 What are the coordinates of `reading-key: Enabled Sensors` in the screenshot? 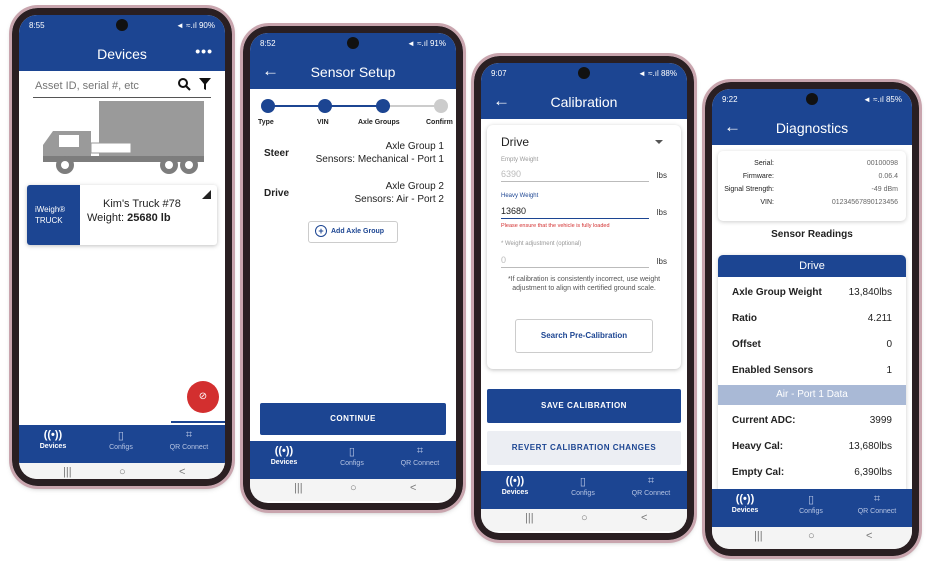 It's located at (773, 370).